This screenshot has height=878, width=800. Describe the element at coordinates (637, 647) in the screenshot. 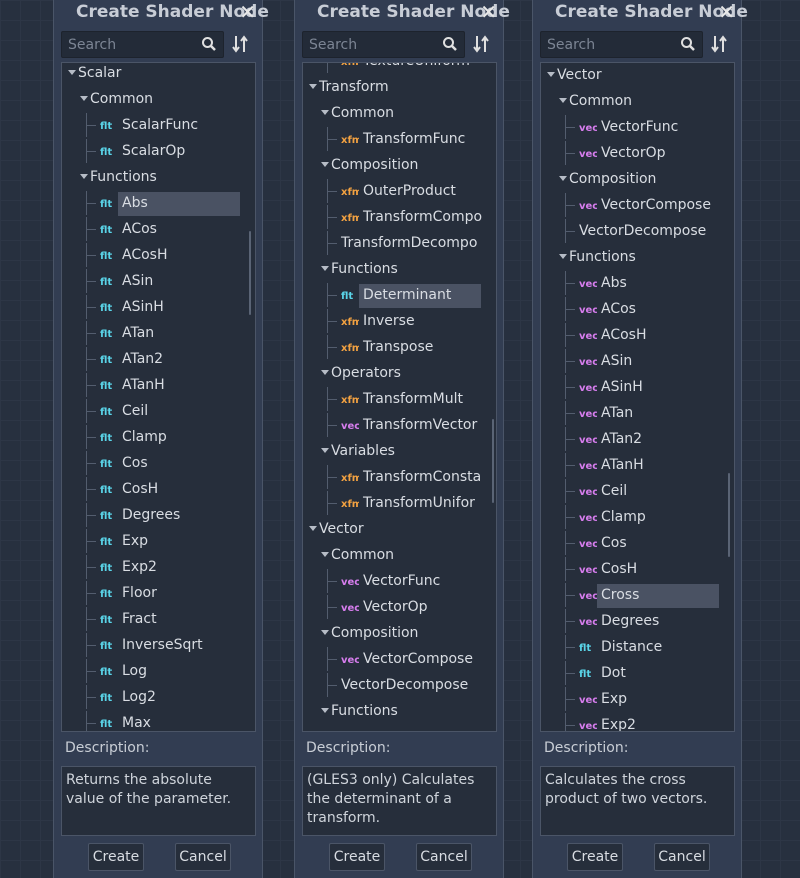

I see `tree-item: flt Distance` at that location.